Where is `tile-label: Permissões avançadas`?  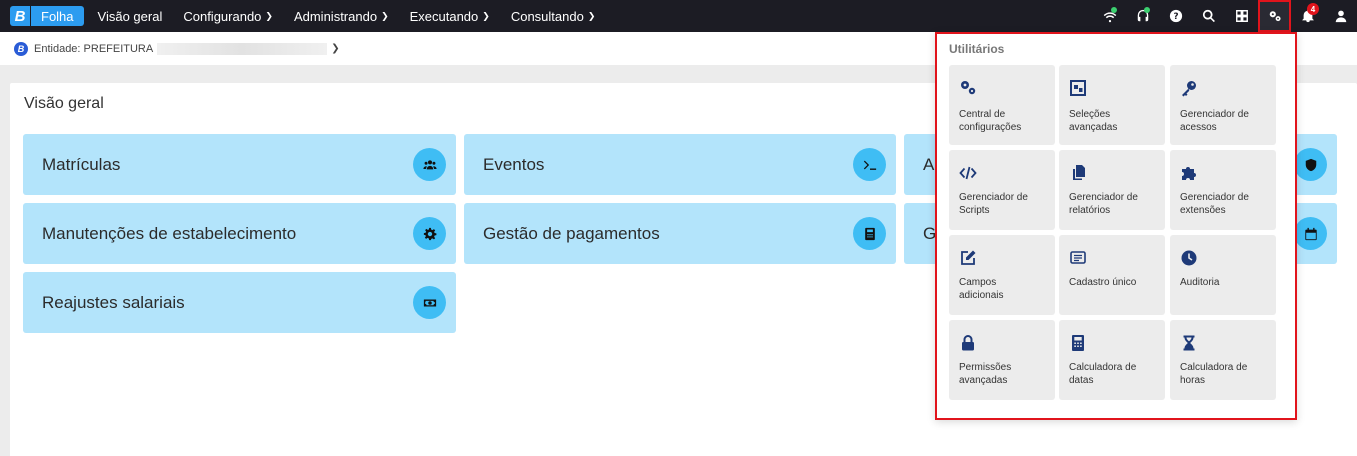
tile-label: Permissões avançadas is located at coordinates (985, 374).